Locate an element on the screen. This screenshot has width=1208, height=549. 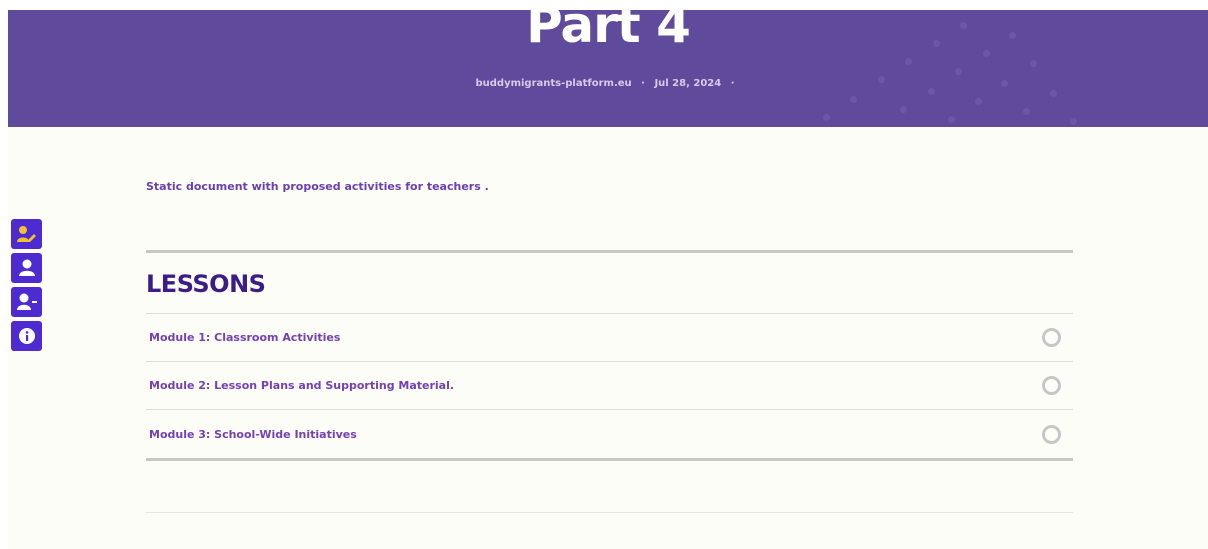
user-remove-button is located at coordinates (26, 302).